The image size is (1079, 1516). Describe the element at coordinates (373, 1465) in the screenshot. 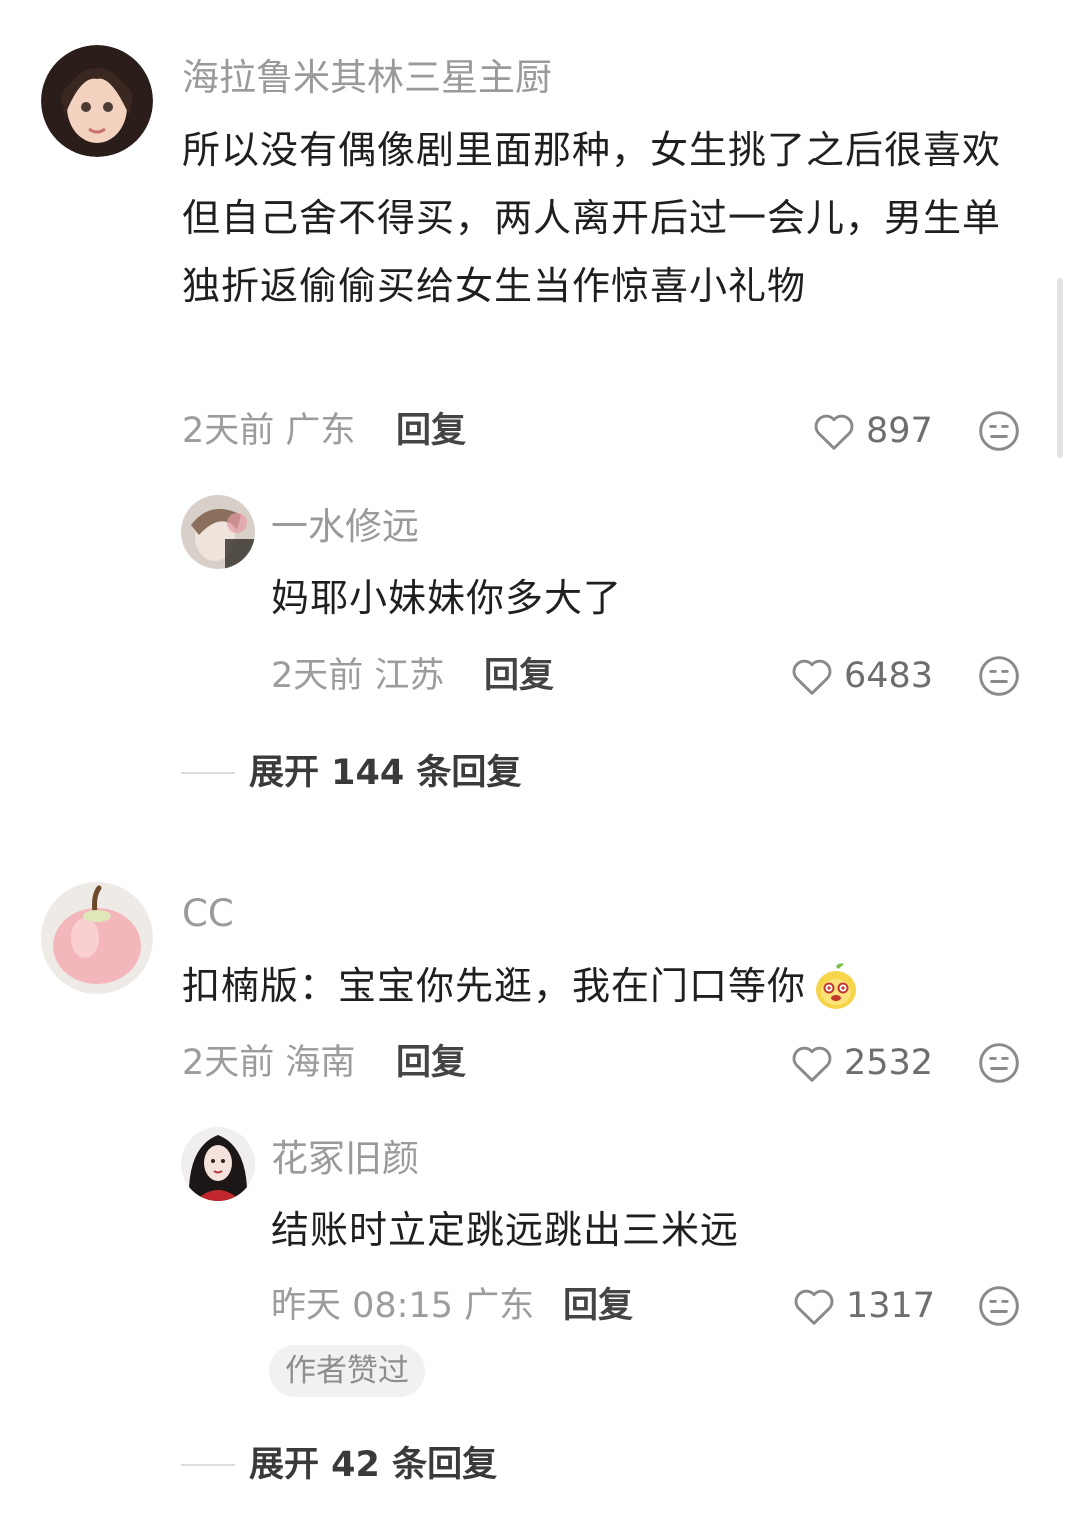

I see `expand-replies-label: 展开 42 条回复` at that location.